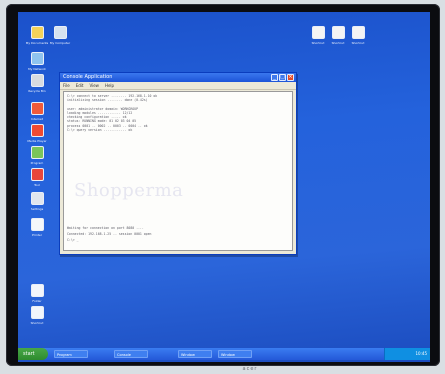 The width and height of the screenshot is (445, 374). Describe the element at coordinates (129, 190) in the screenshot. I see `watermark-text: Shopperma` at that location.